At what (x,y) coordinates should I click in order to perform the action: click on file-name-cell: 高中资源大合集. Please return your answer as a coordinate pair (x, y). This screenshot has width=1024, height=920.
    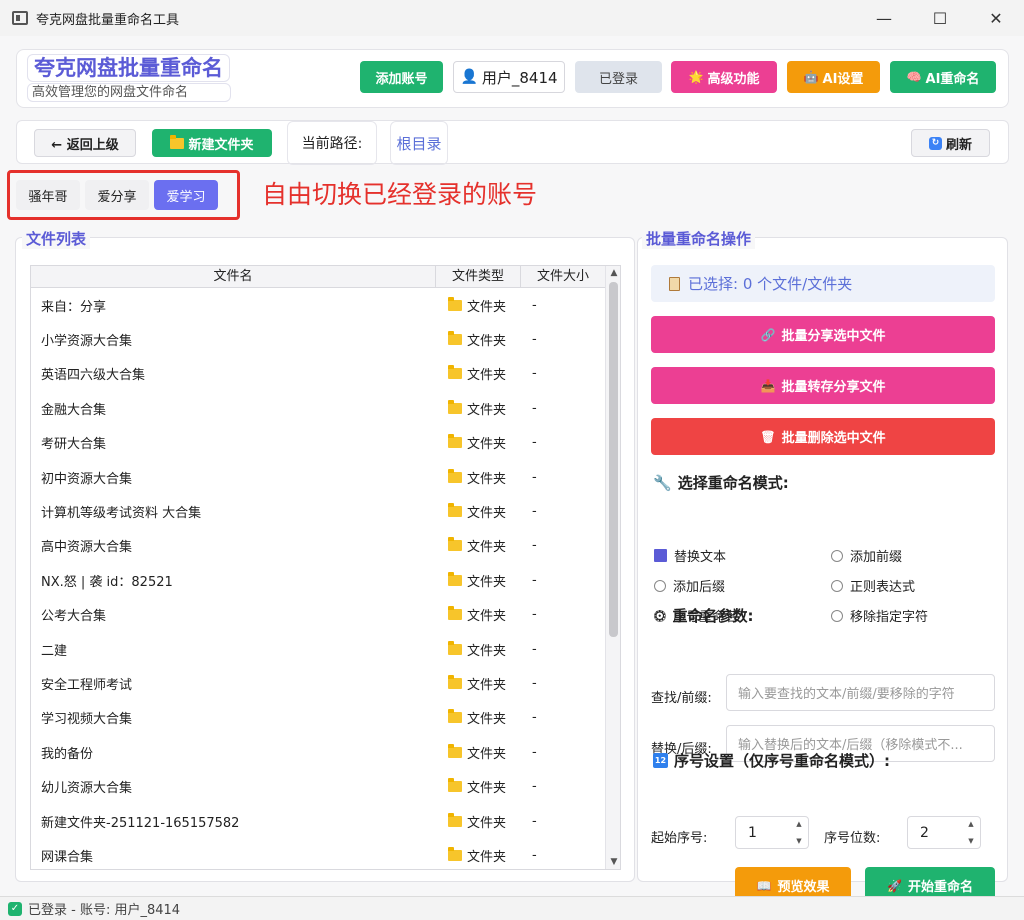
    Looking at the image, I should click on (87, 548).